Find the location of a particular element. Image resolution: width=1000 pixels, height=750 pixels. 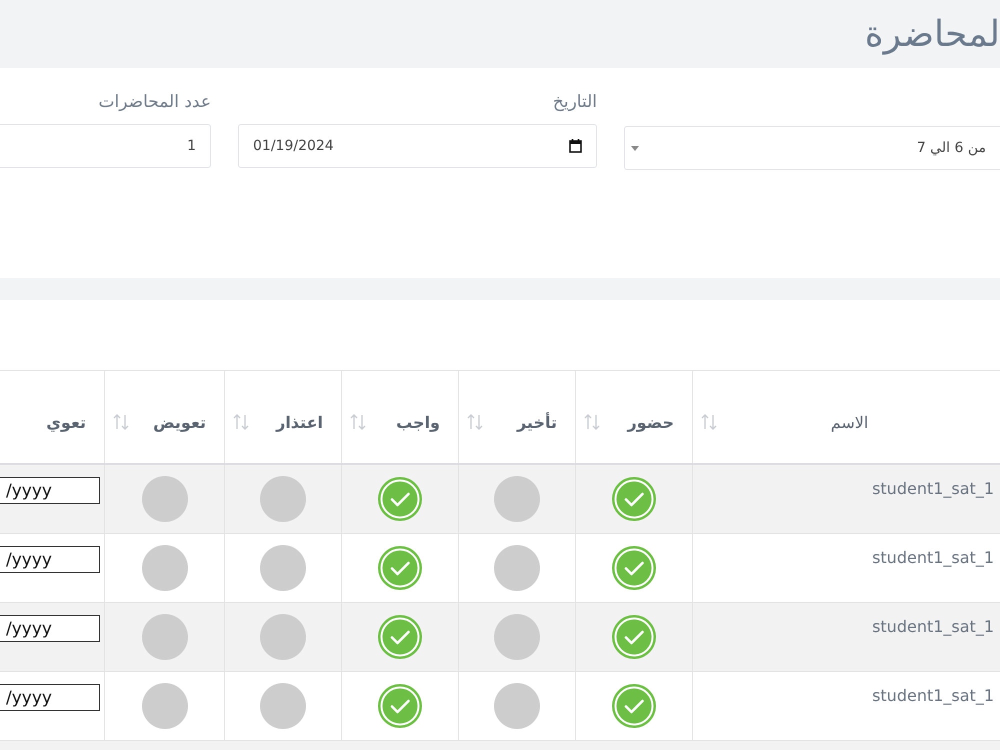

date-label: التاريخ is located at coordinates (574, 102).